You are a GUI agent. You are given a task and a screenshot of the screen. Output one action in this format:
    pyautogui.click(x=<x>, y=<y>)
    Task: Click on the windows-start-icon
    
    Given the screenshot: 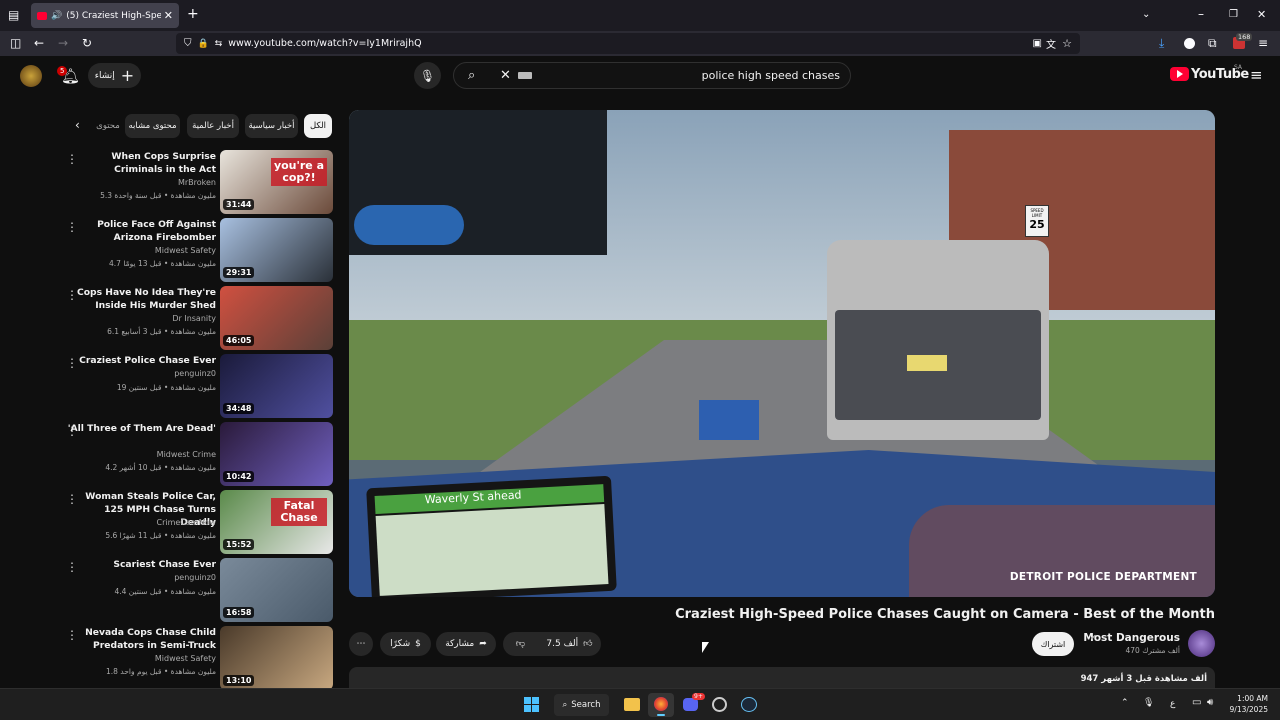 What is the action you would take?
    pyautogui.click(x=531, y=704)
    